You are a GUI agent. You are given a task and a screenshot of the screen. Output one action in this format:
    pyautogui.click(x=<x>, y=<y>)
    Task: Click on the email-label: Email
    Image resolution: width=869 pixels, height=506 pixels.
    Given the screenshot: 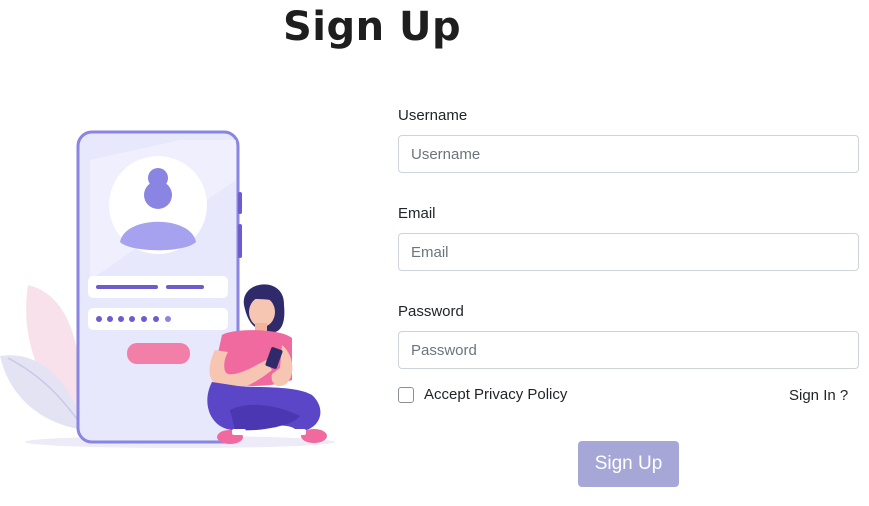 What is the action you would take?
    pyautogui.click(x=417, y=213)
    